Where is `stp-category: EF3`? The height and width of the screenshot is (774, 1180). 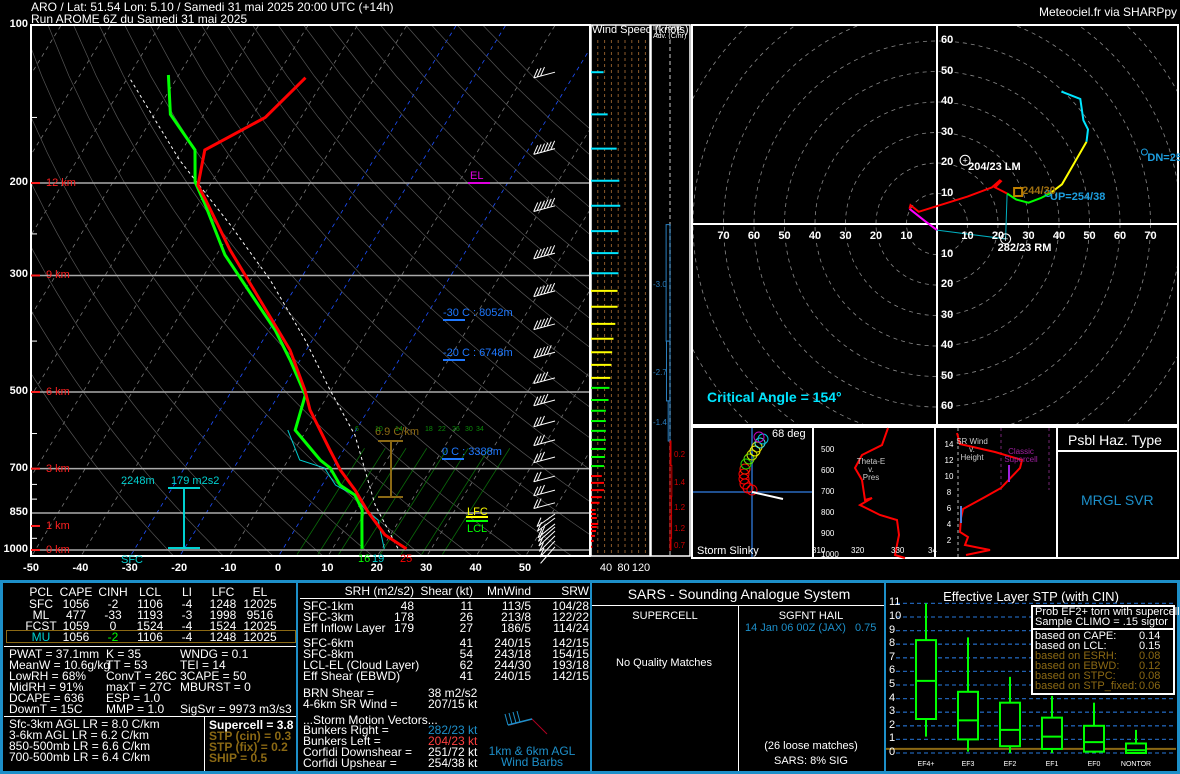
stp-category: EF3 is located at coordinates (968, 764).